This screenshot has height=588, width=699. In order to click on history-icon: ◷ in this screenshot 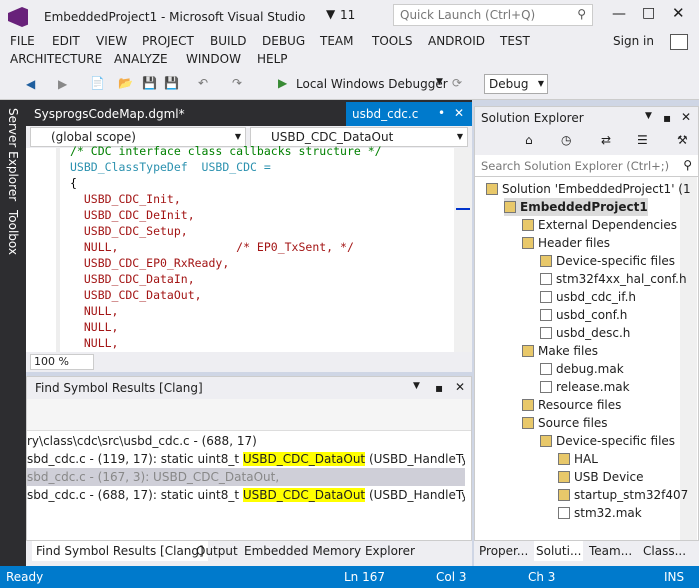, I will do `click(566, 140)`.